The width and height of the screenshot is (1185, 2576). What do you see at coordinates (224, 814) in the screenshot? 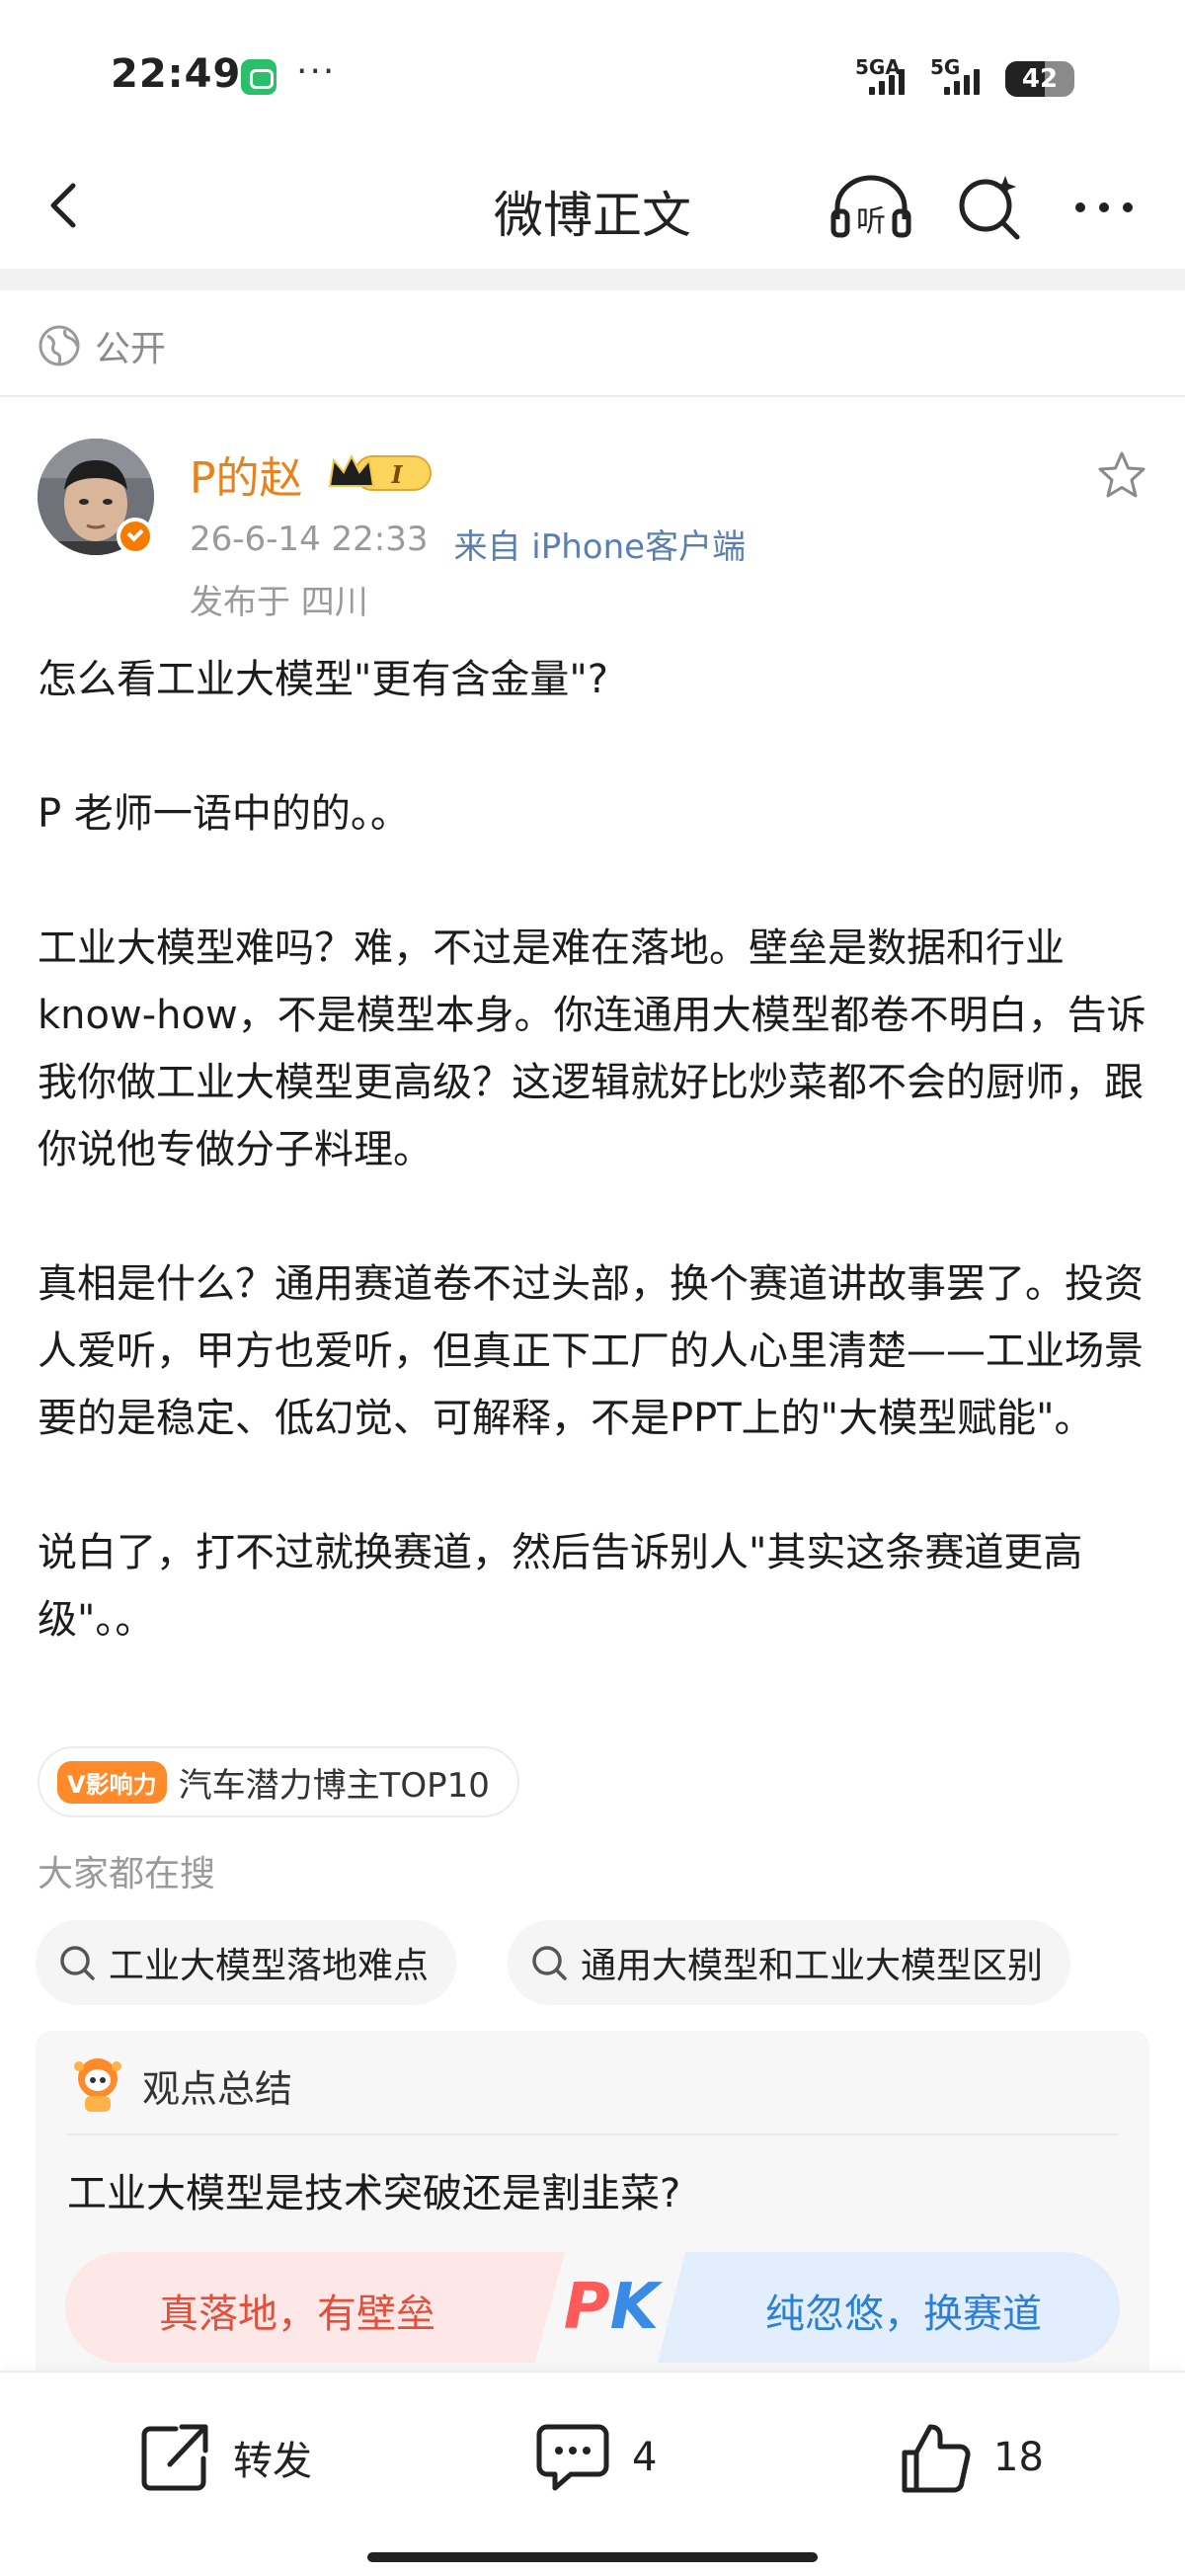
I see `post-paragraph: P 老师一语中的的。。` at bounding box center [224, 814].